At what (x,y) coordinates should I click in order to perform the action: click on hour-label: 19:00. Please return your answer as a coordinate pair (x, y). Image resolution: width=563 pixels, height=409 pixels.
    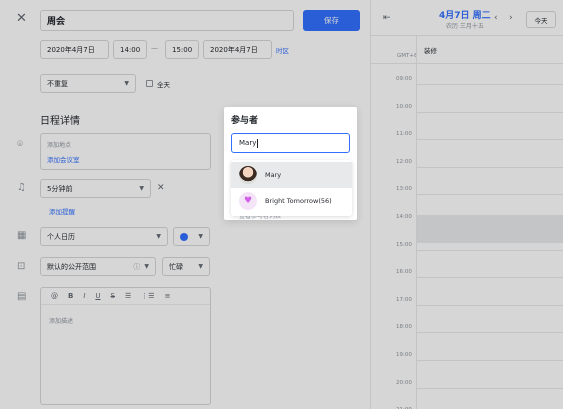
    Looking at the image, I should click on (404, 355).